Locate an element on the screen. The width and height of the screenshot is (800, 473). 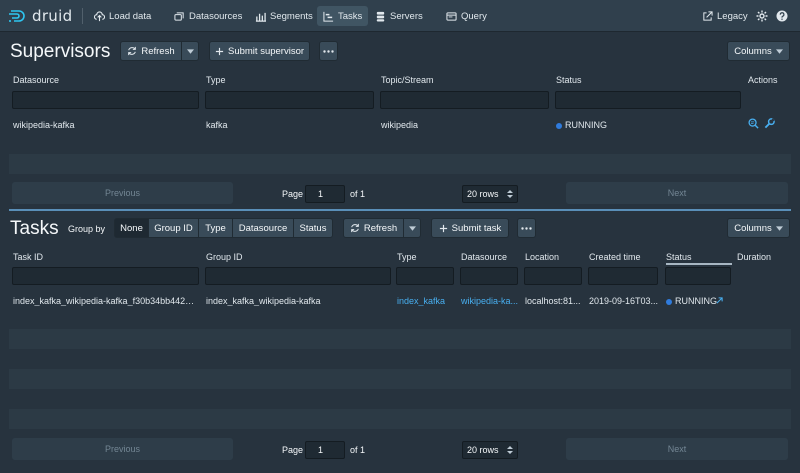
nav-servers: Servers is located at coordinates (399, 16).